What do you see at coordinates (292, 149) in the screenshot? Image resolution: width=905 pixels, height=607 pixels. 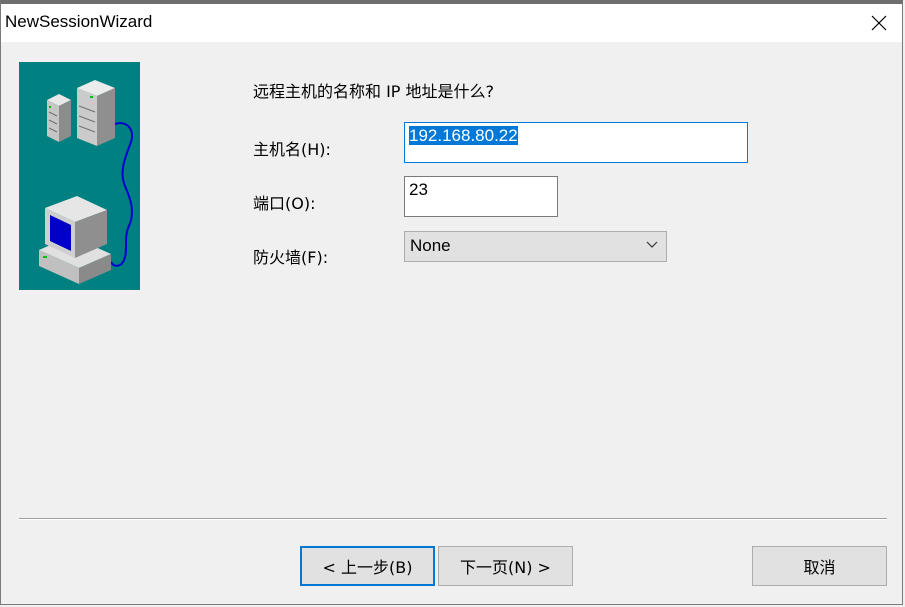 I see `hostname-label: 主机名(H):` at bounding box center [292, 149].